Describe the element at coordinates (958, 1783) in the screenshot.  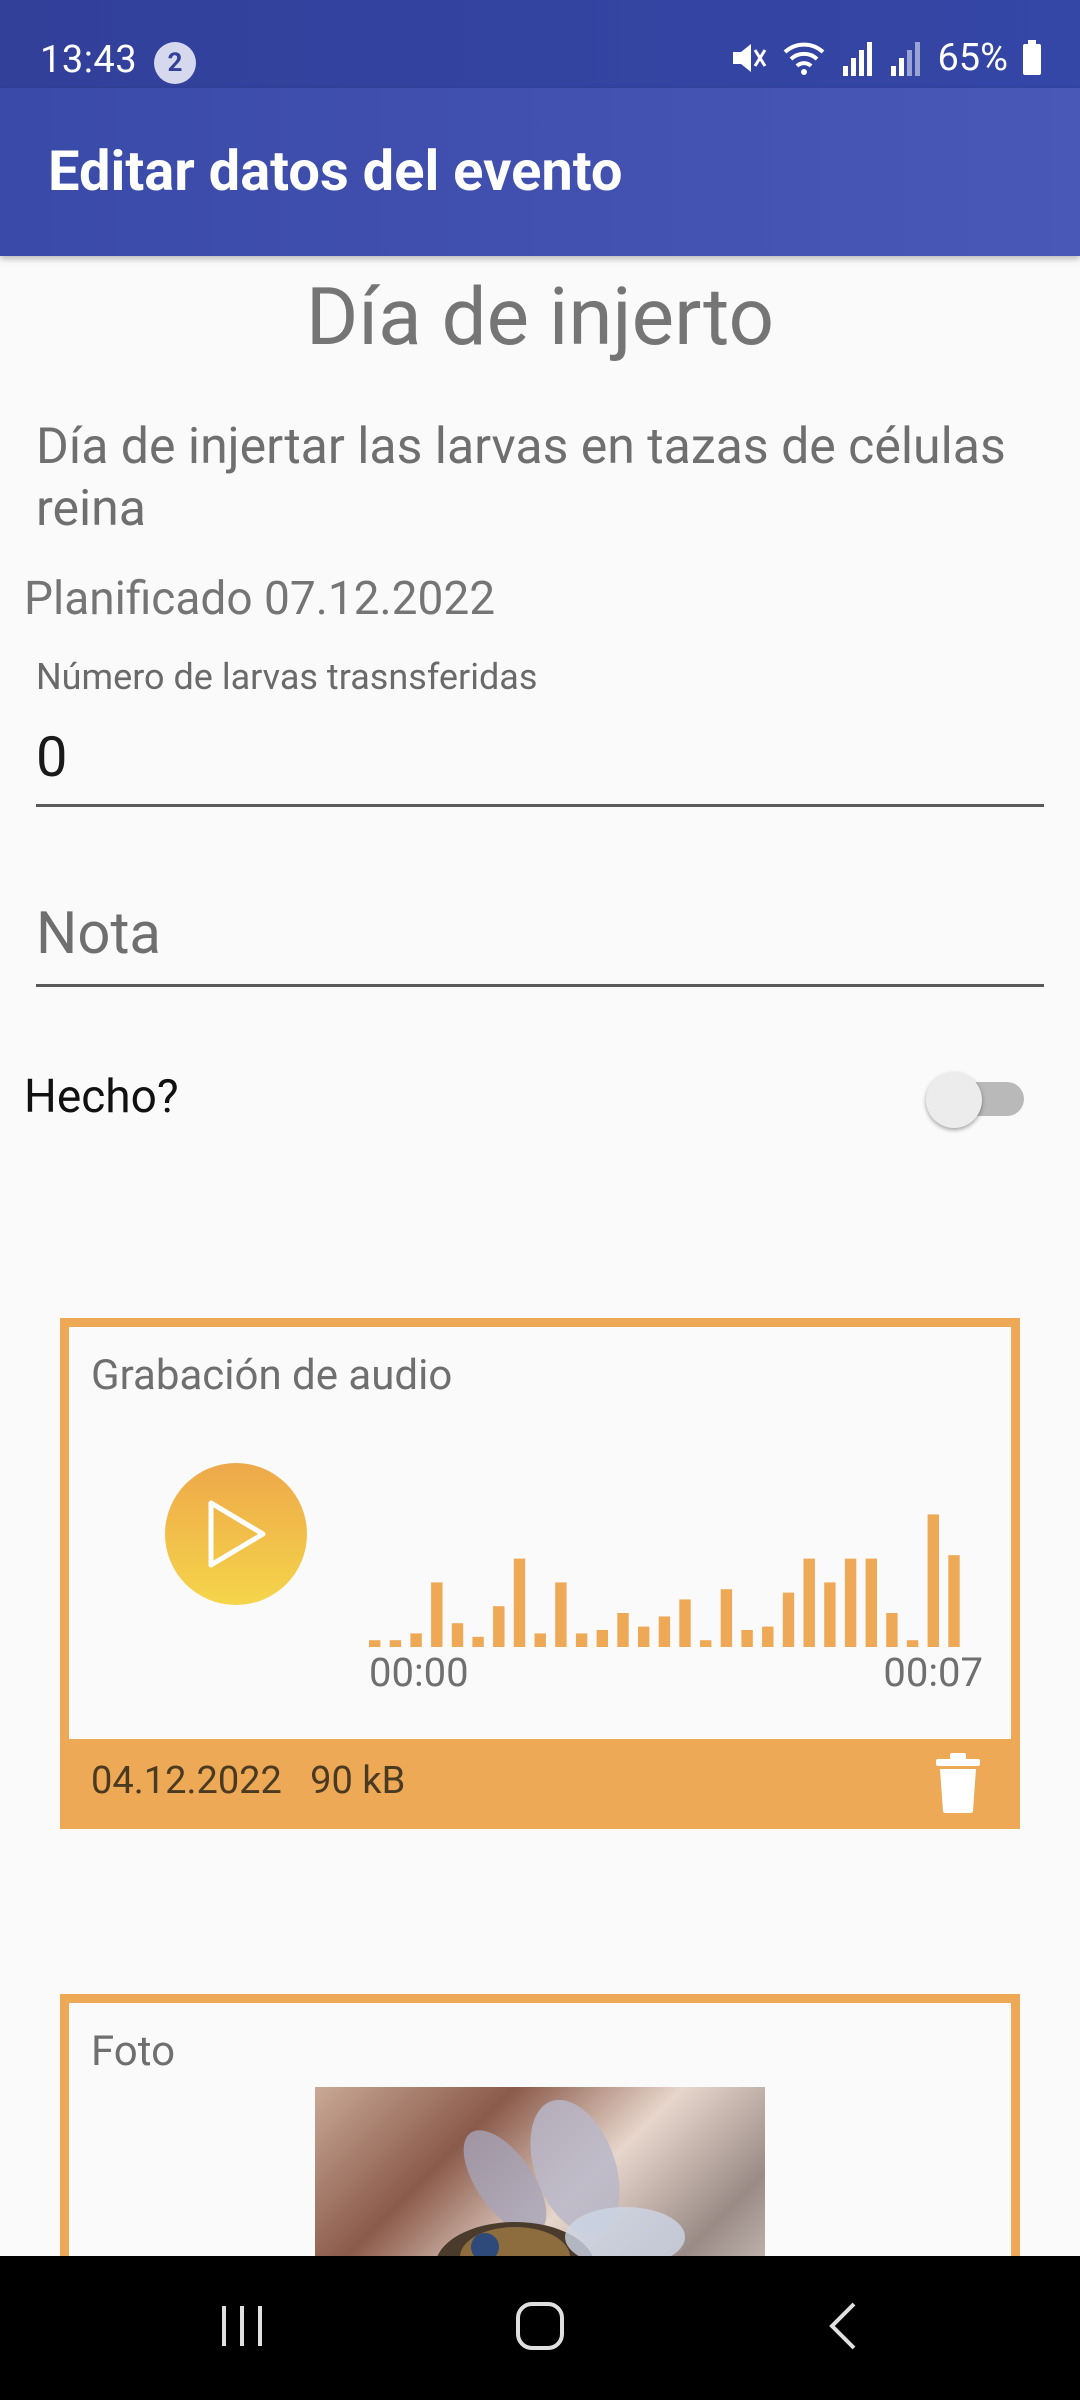
I see `trash-icon` at that location.